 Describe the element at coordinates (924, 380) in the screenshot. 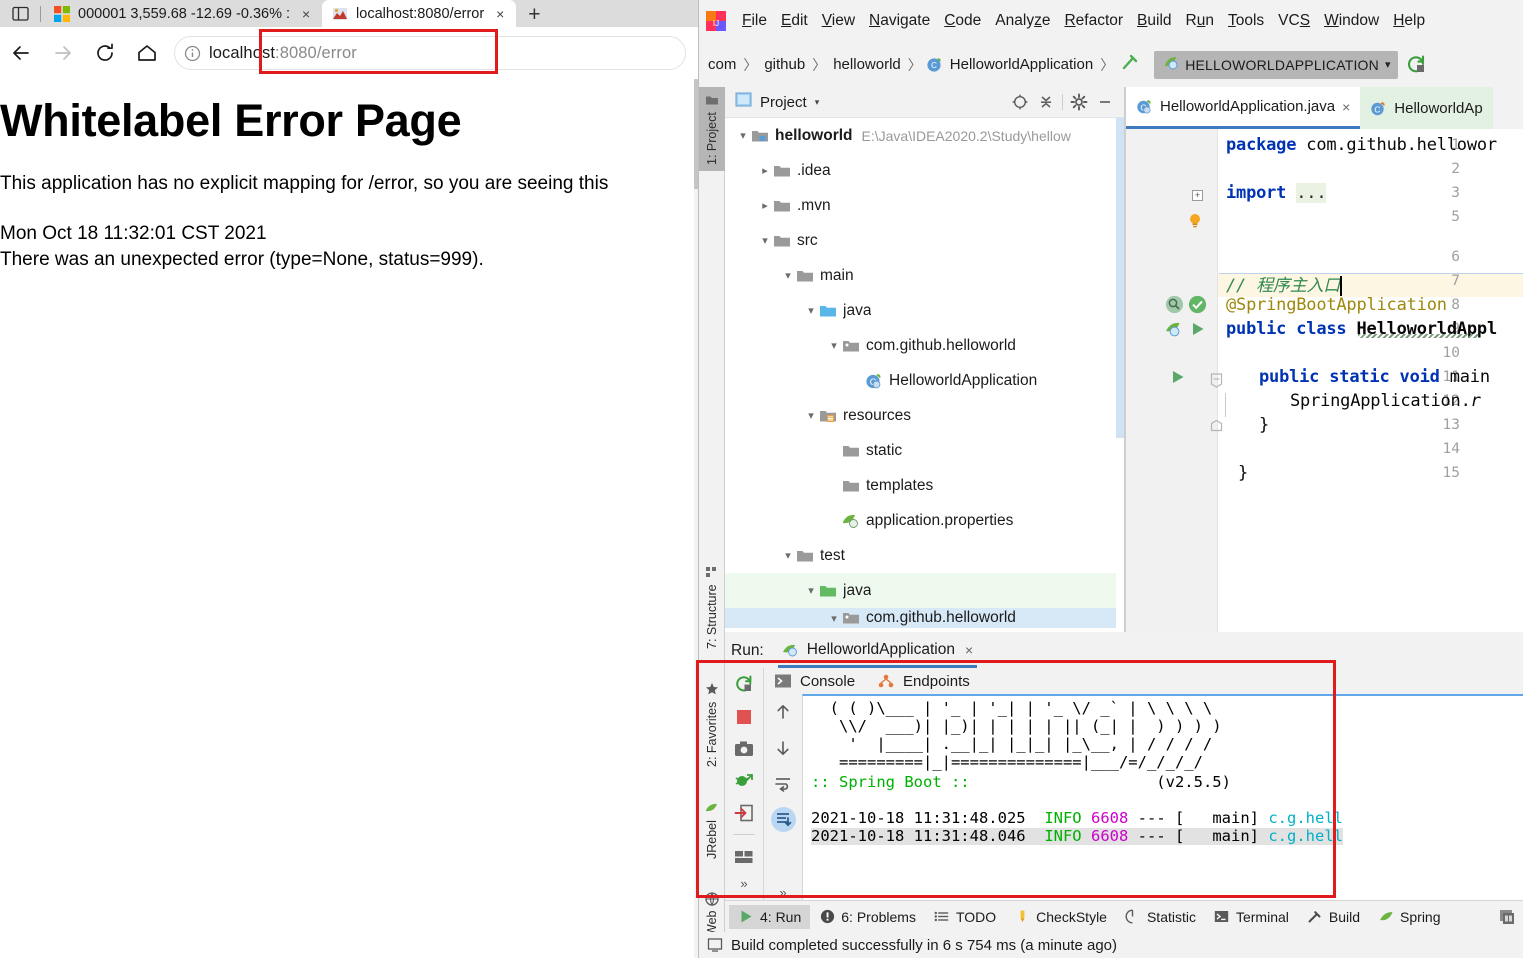

I see `tree-item-helloworldapplication: C HelloworldApplication` at that location.